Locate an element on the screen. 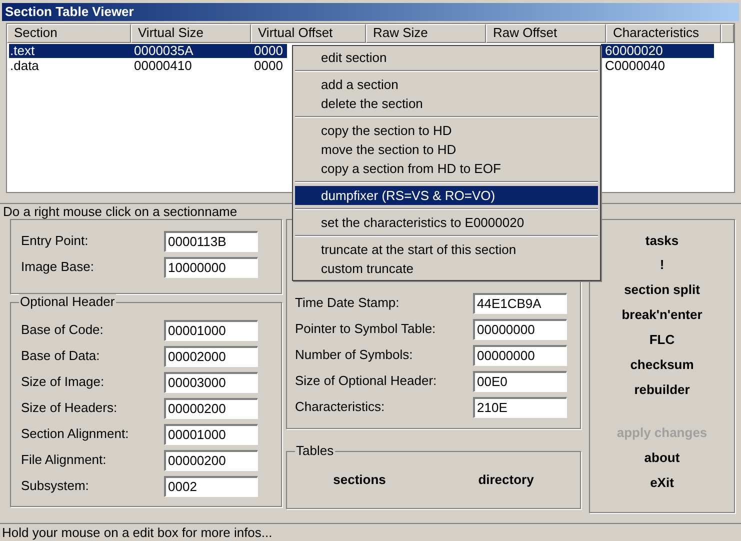  task-button: FLC is located at coordinates (662, 339).